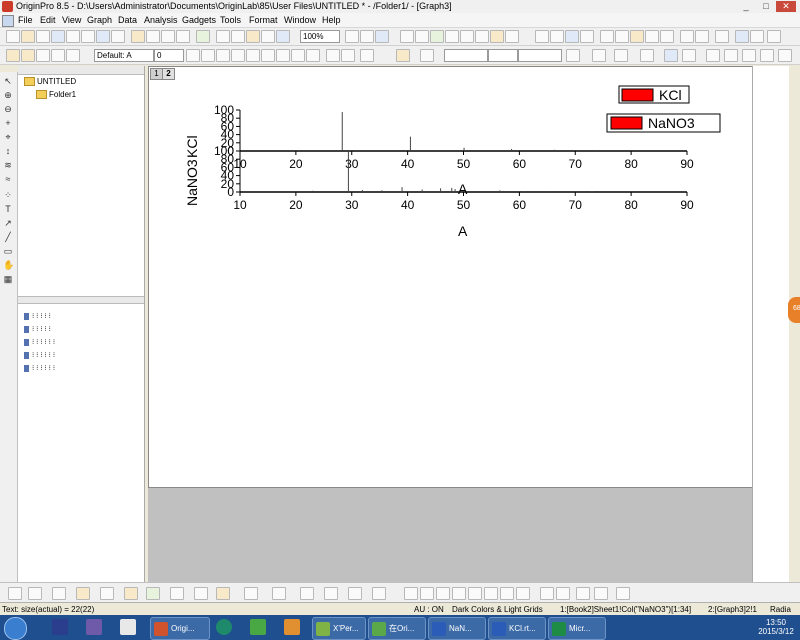 This screenshot has width=800, height=640. Describe the element at coordinates (540, 55) in the screenshot. I see `pattern-select` at that location.